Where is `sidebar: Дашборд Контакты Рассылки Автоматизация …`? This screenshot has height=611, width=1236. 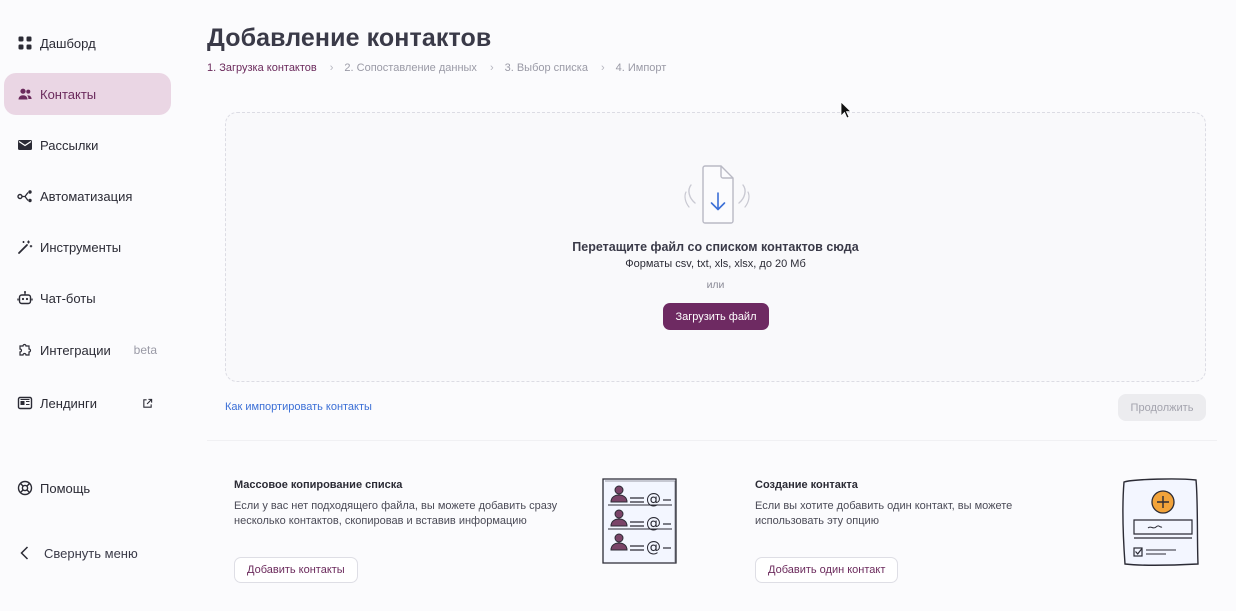
sidebar: Дашборд Контакты Рассылки Автоматизация … is located at coordinates (89, 305).